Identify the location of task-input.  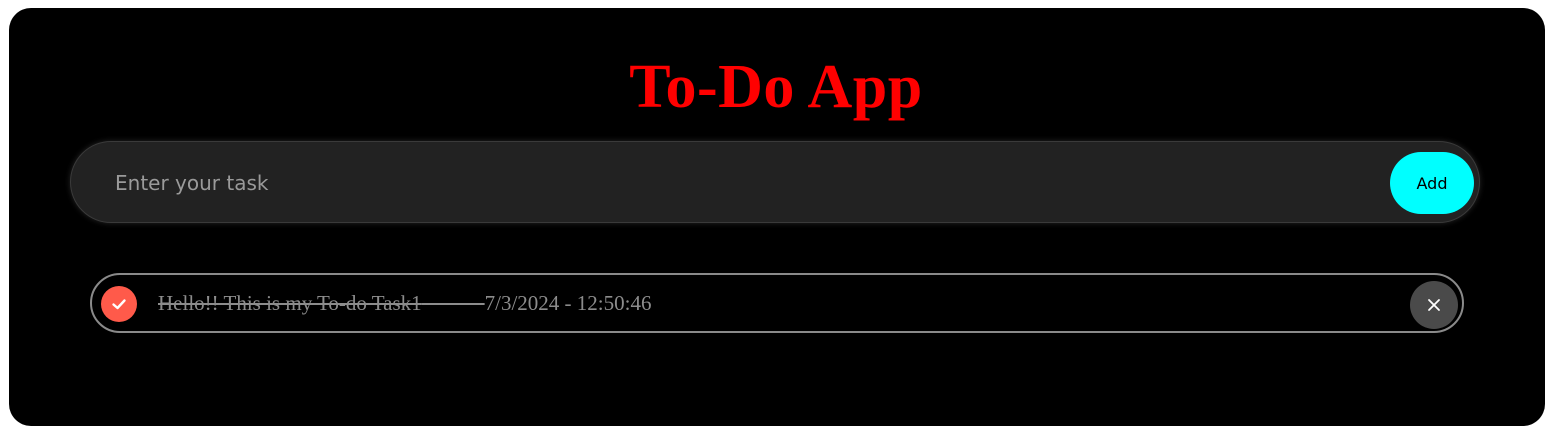
(745, 183).